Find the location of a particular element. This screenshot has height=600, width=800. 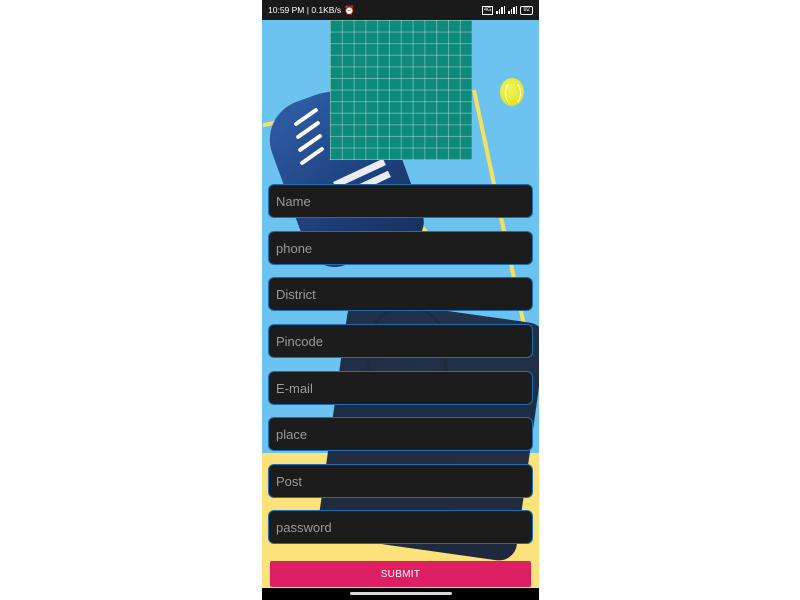

email-input is located at coordinates (400, 388).